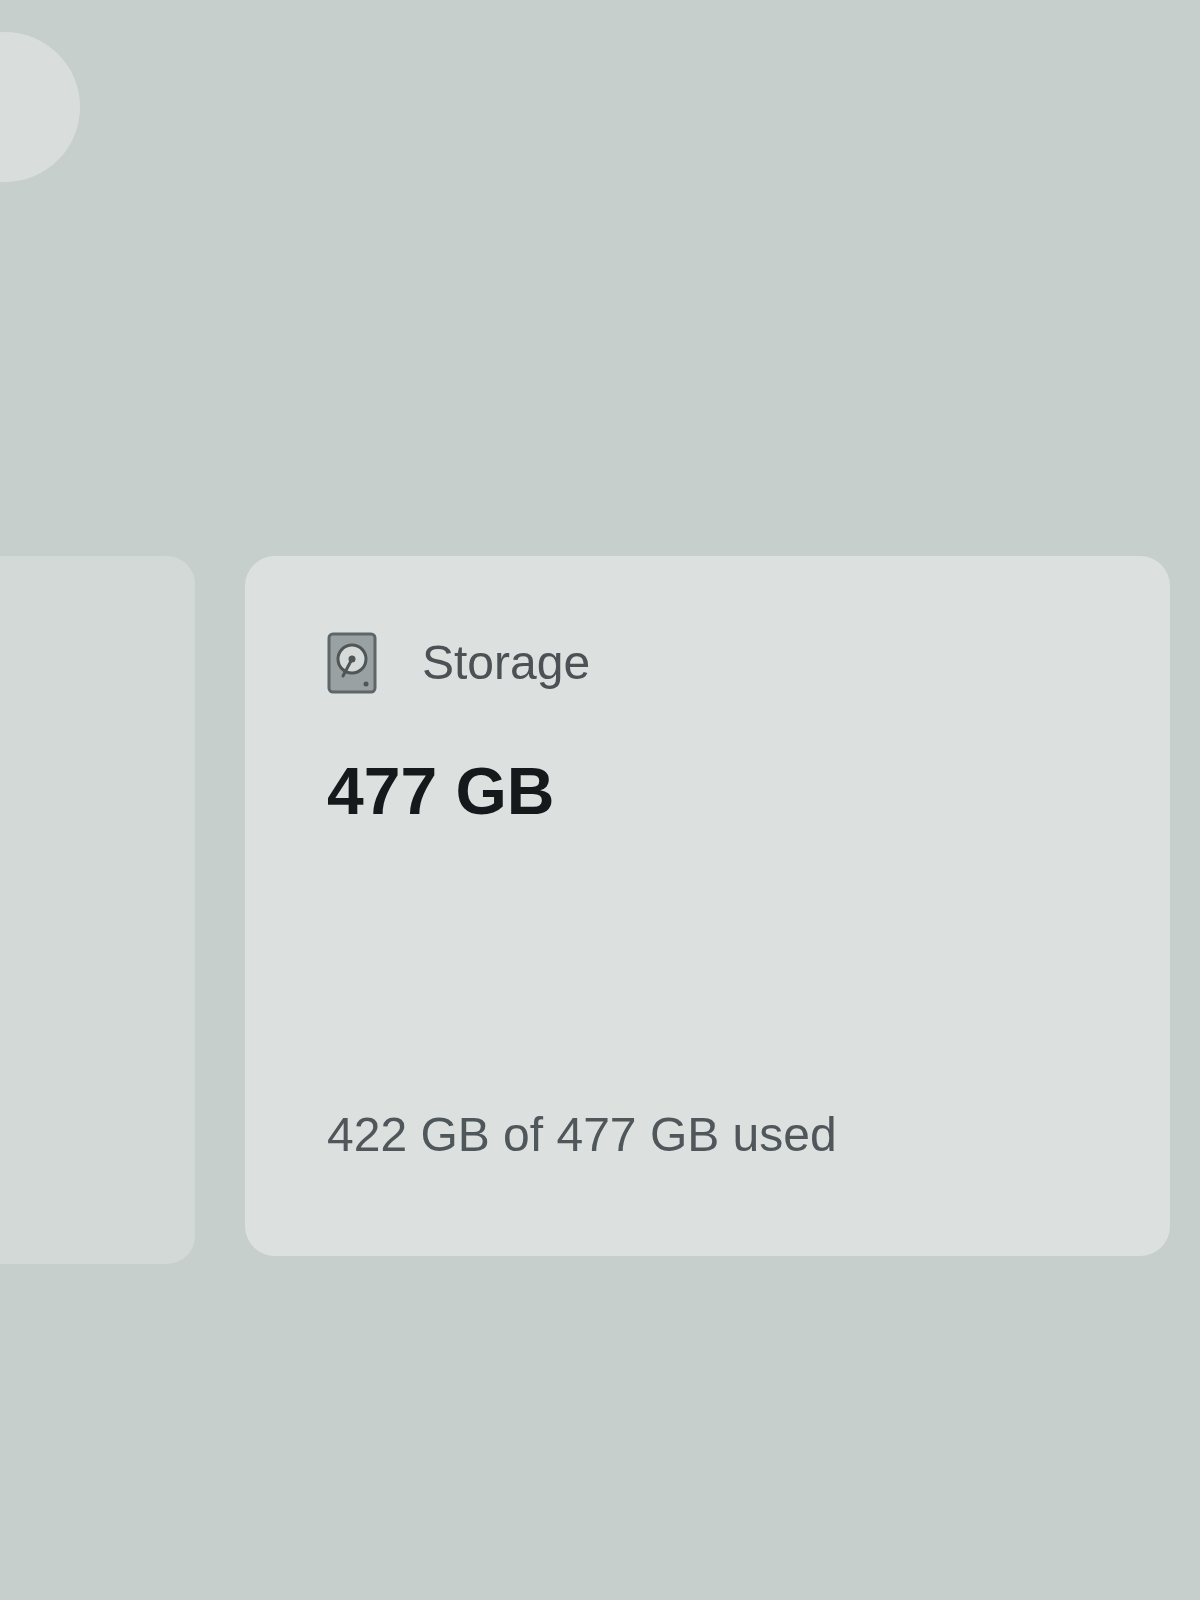  Describe the element at coordinates (352, 663) in the screenshot. I see `disk-drive-icon` at that location.